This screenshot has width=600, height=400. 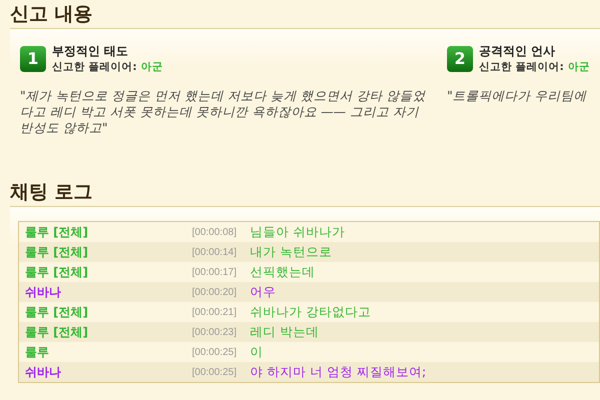 I want to click on chat-message: 야 하지마 너 엄청 찌질해보여;, so click(x=339, y=372).